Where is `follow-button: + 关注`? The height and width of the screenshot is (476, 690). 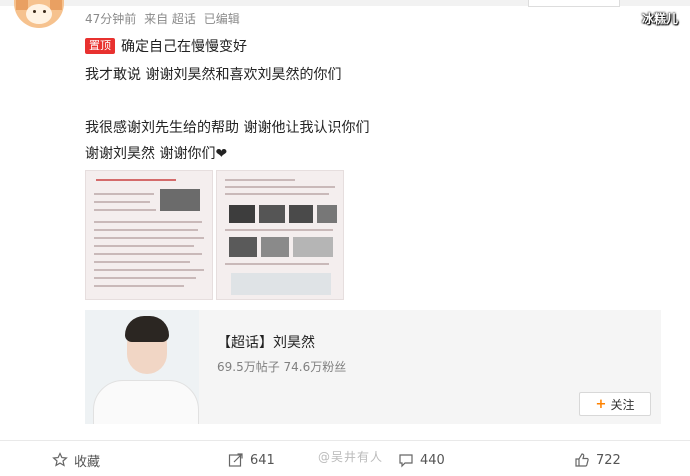
follow-button: + 关注 is located at coordinates (615, 404).